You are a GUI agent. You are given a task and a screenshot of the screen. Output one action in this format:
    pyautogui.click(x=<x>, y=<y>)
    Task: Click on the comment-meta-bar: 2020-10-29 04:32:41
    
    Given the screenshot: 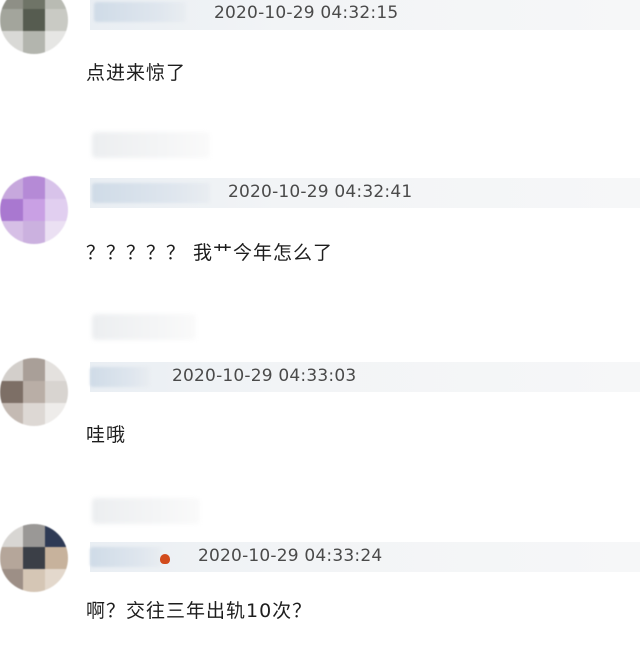 What is the action you would take?
    pyautogui.click(x=365, y=193)
    